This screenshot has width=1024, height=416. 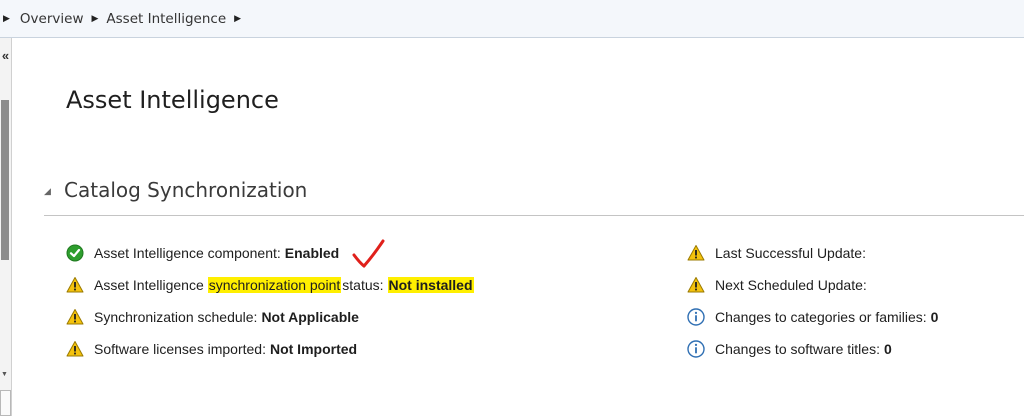 I want to click on breadcrumb-trailing-arrow-icon: ▶, so click(x=237, y=19).